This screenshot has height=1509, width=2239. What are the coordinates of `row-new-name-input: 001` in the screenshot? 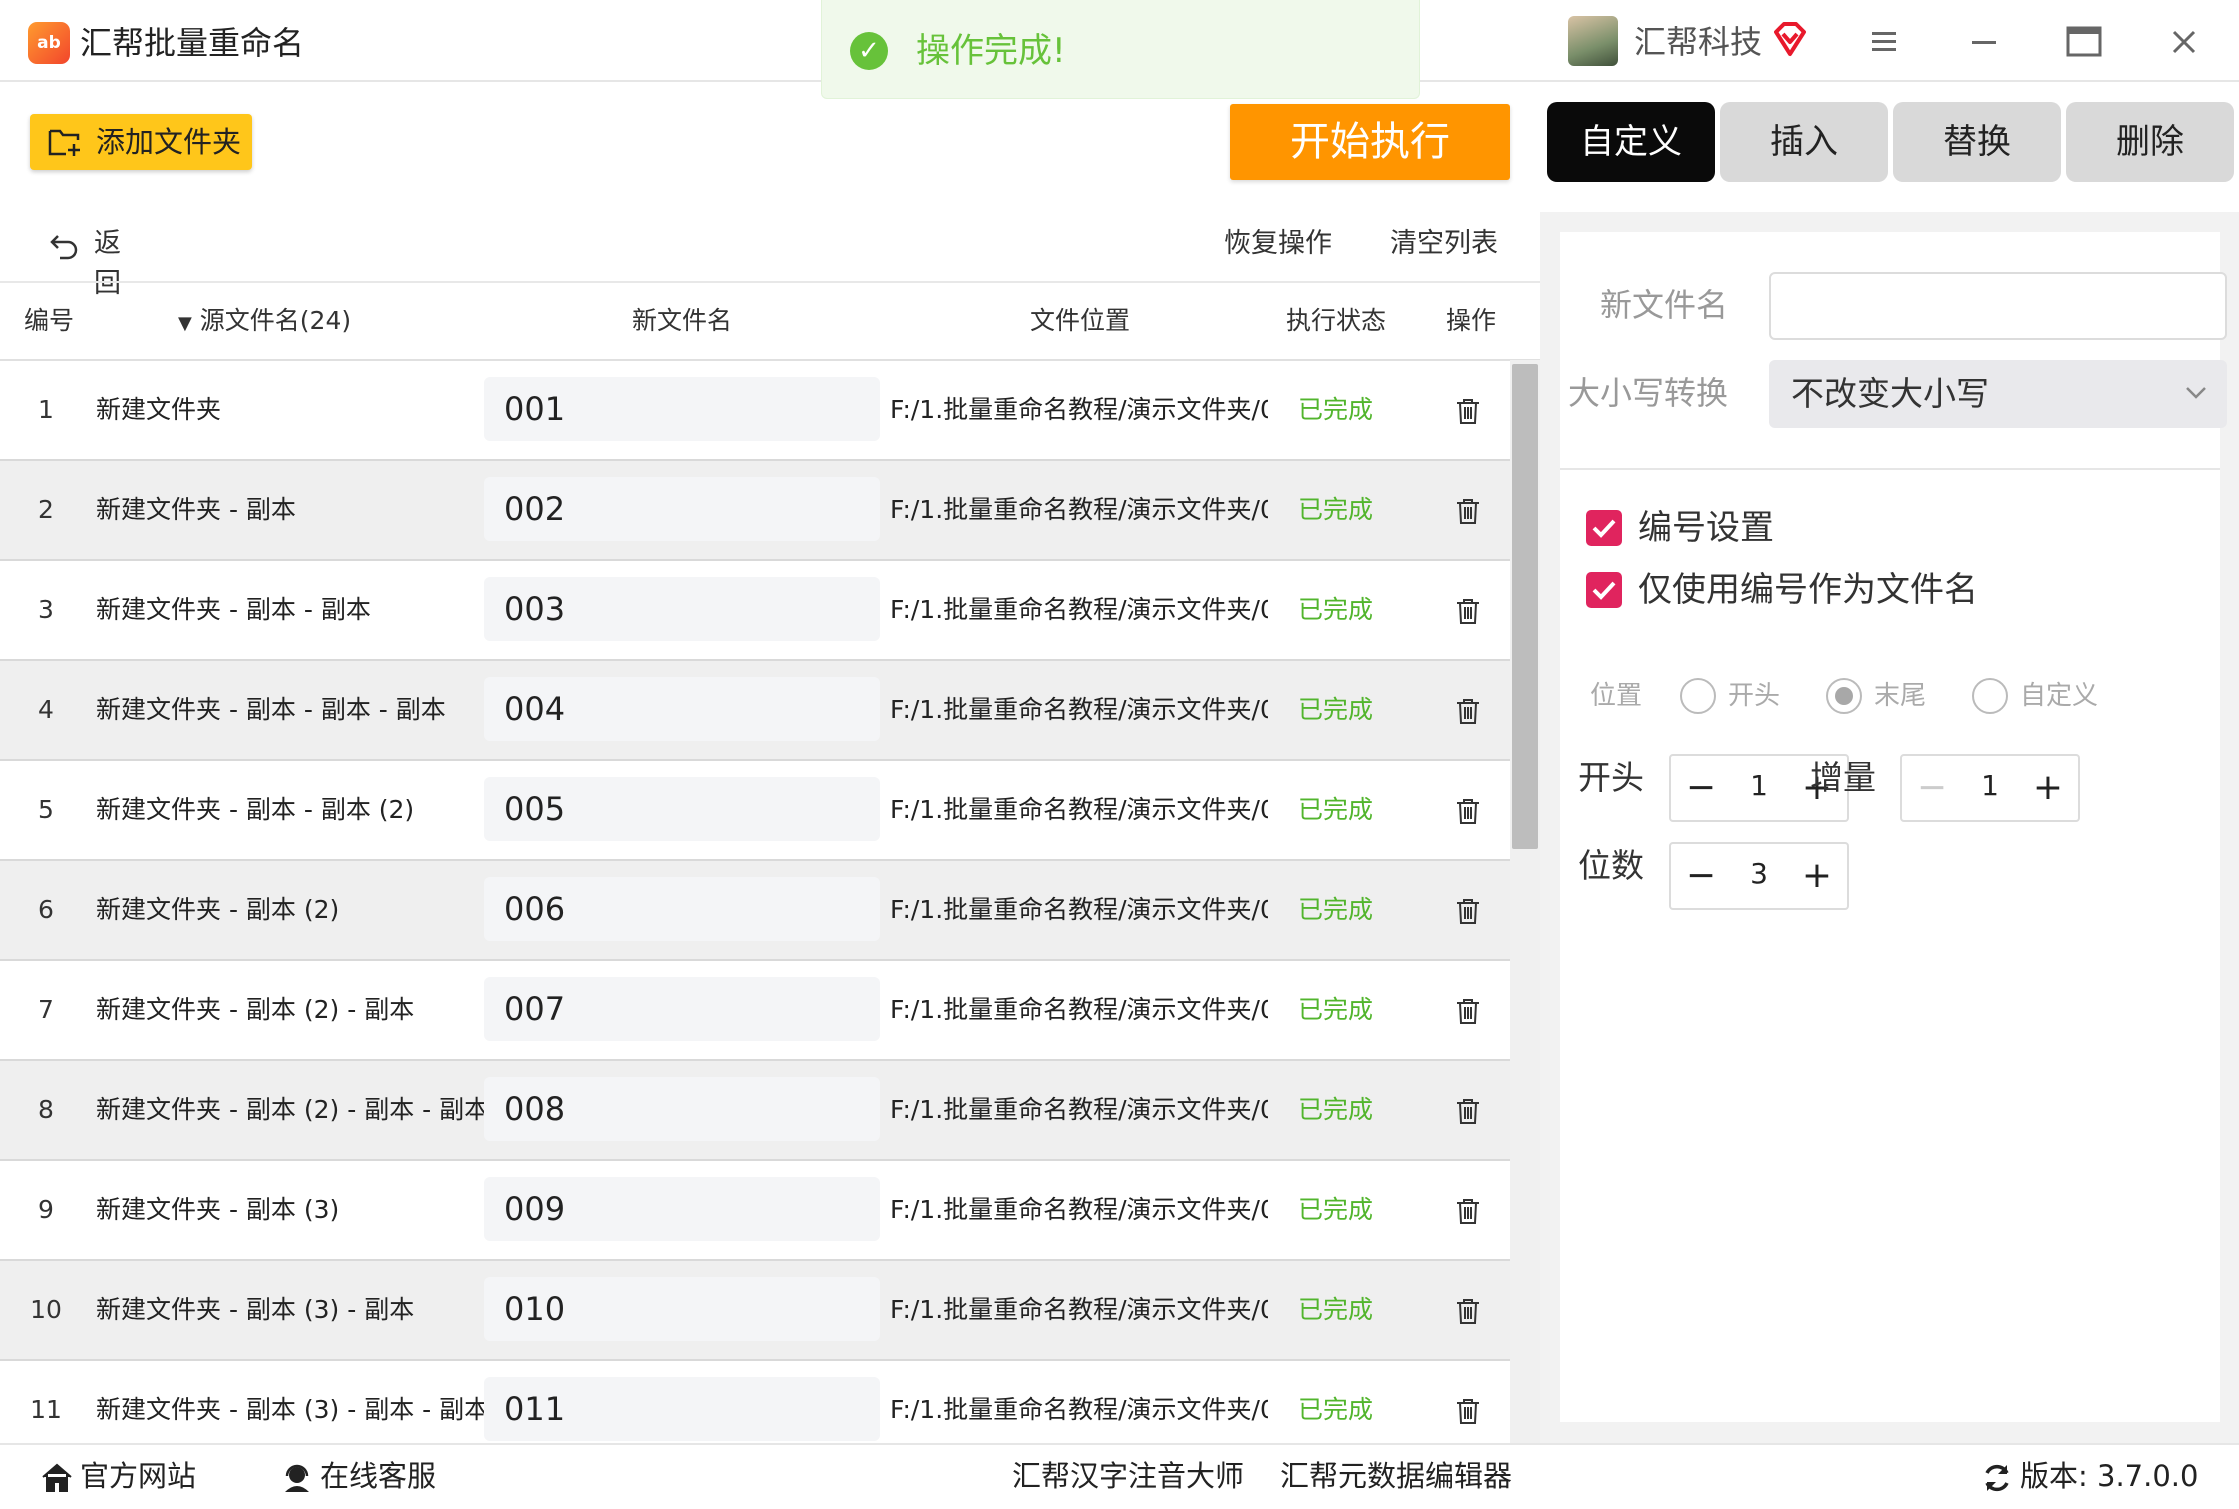 It's located at (682, 409).